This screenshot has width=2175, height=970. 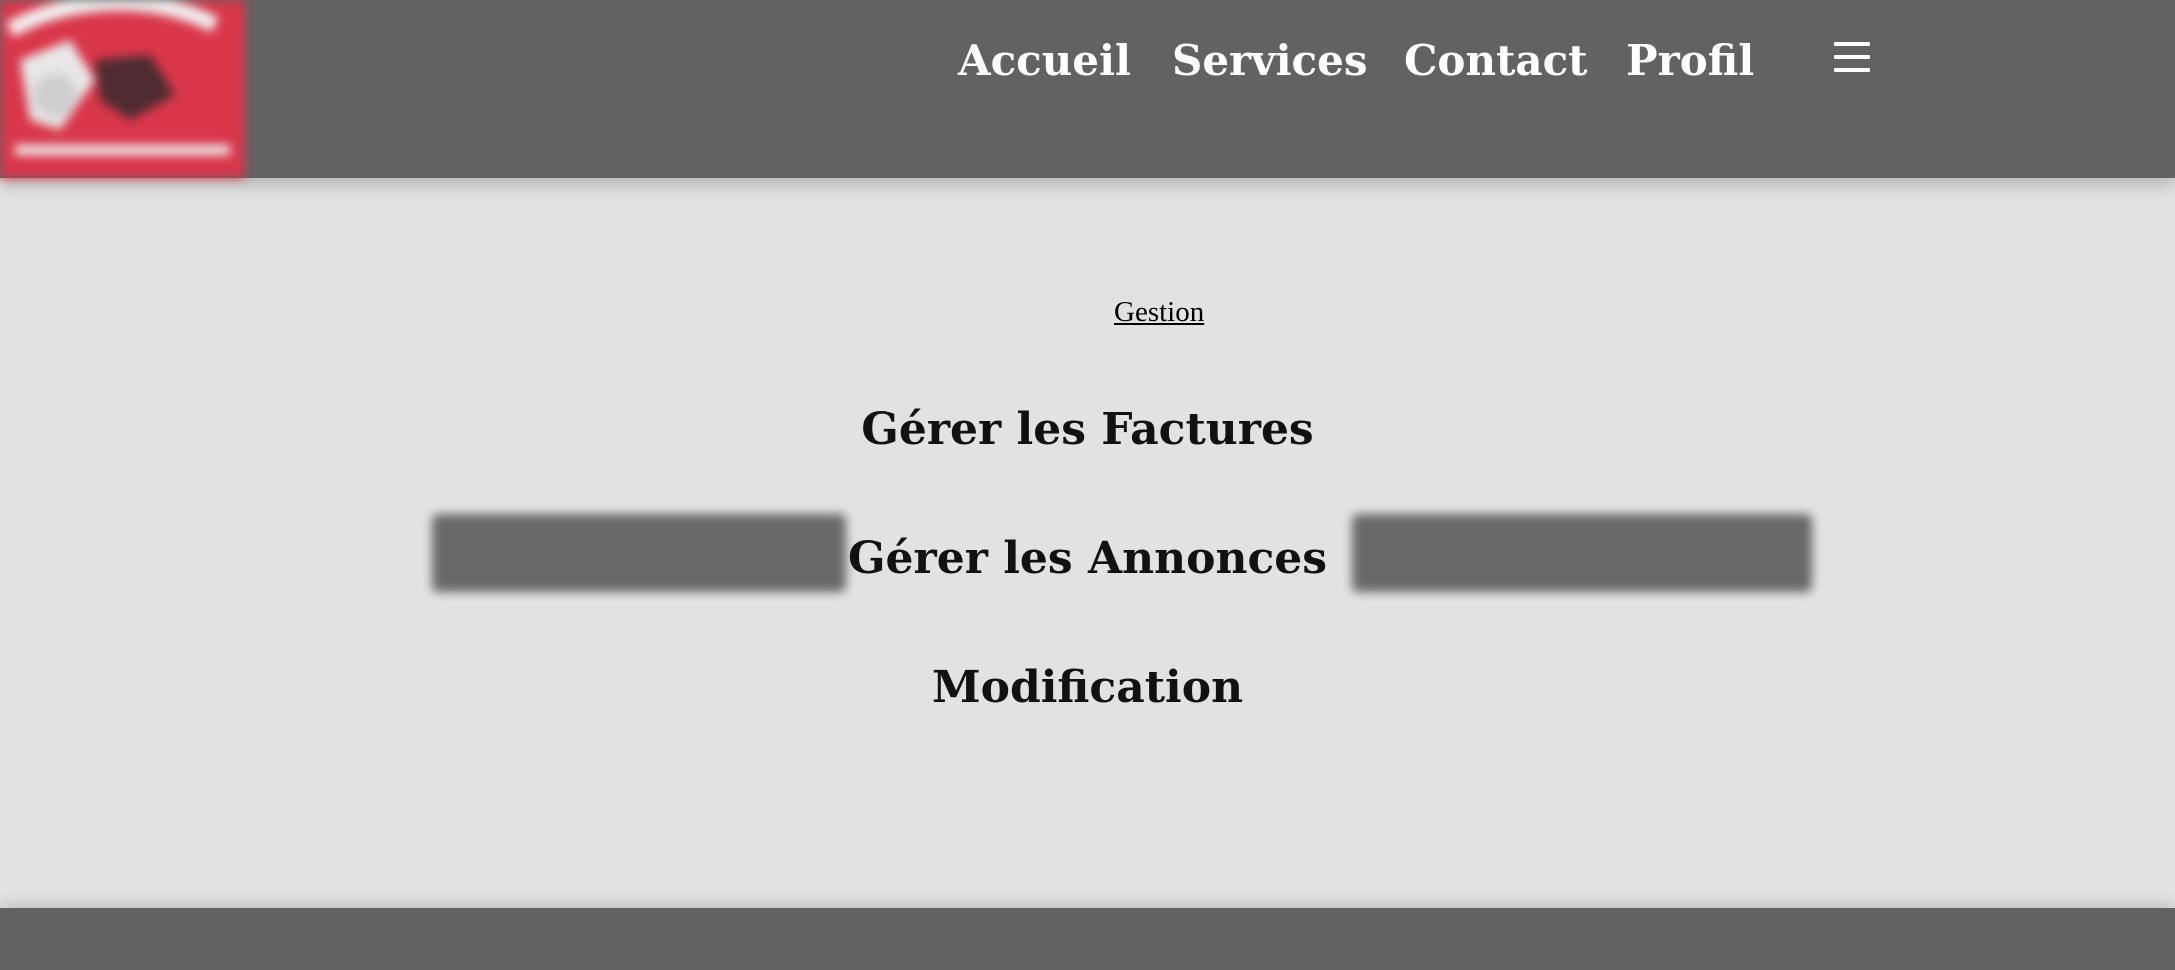 I want to click on gestion-link: Gestion, so click(x=1159, y=312).